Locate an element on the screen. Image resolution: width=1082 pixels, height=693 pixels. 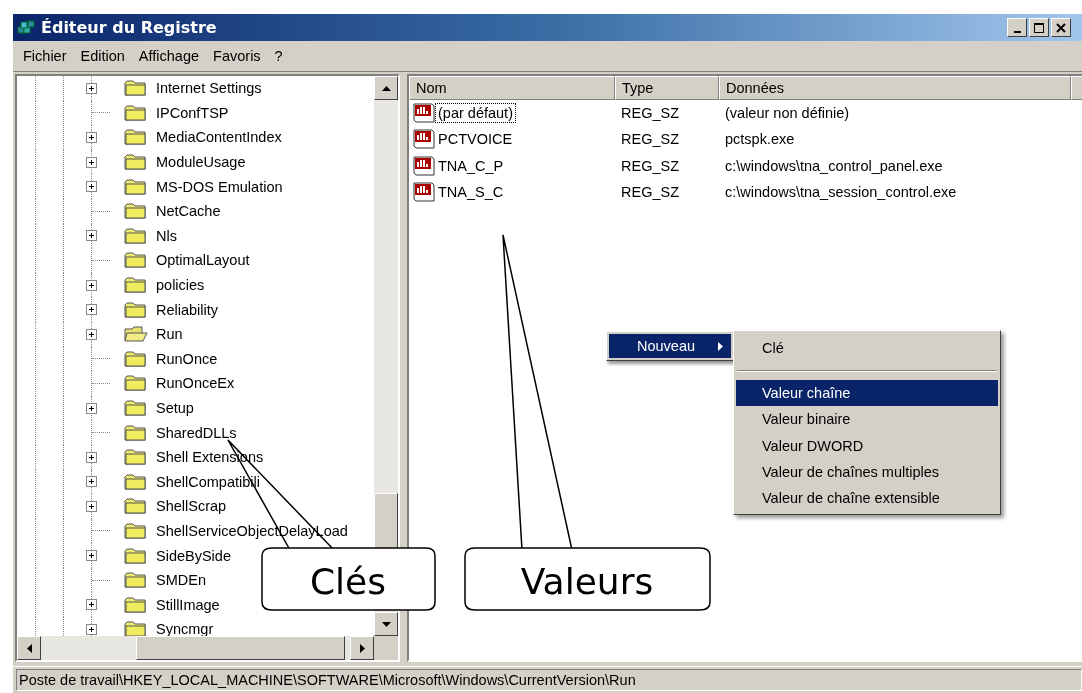
tree-item: Nls is located at coordinates (166, 235).